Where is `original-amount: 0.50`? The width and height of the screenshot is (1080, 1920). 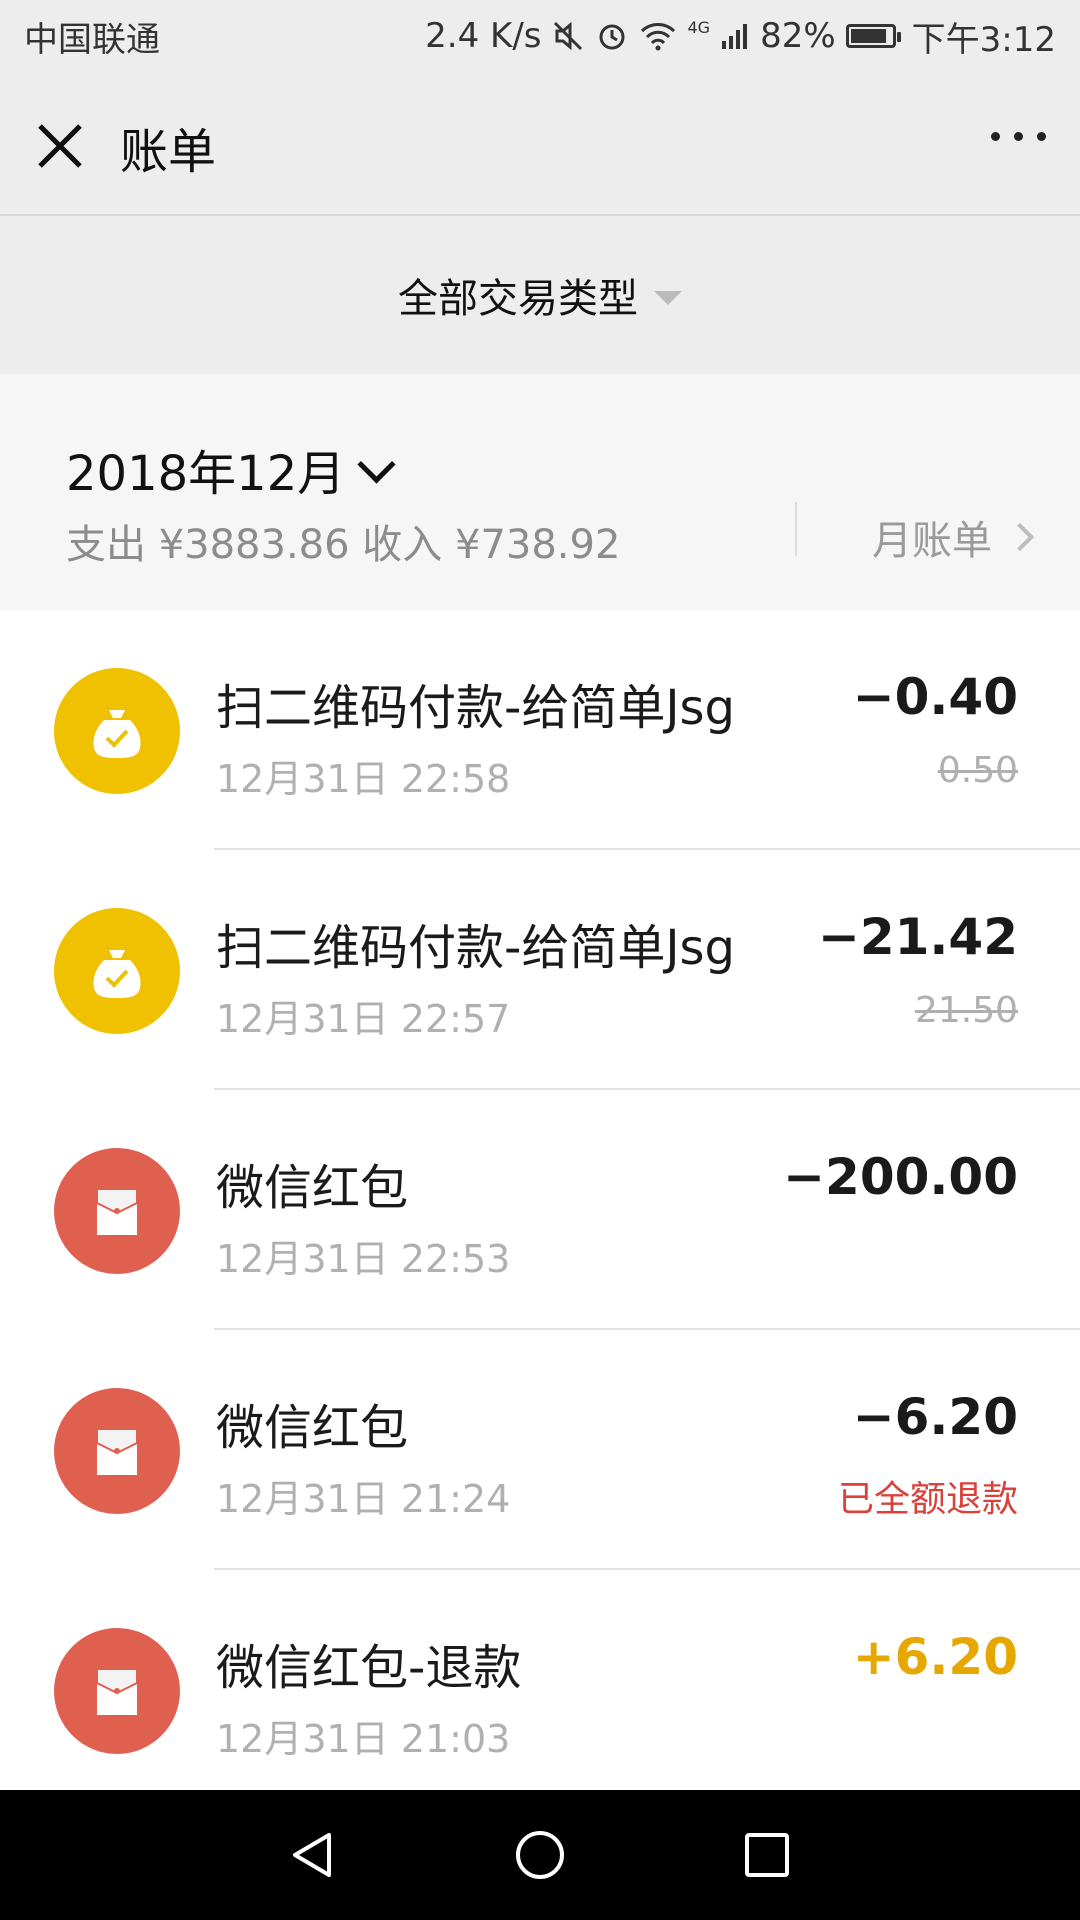 original-amount: 0.50 is located at coordinates (977, 770).